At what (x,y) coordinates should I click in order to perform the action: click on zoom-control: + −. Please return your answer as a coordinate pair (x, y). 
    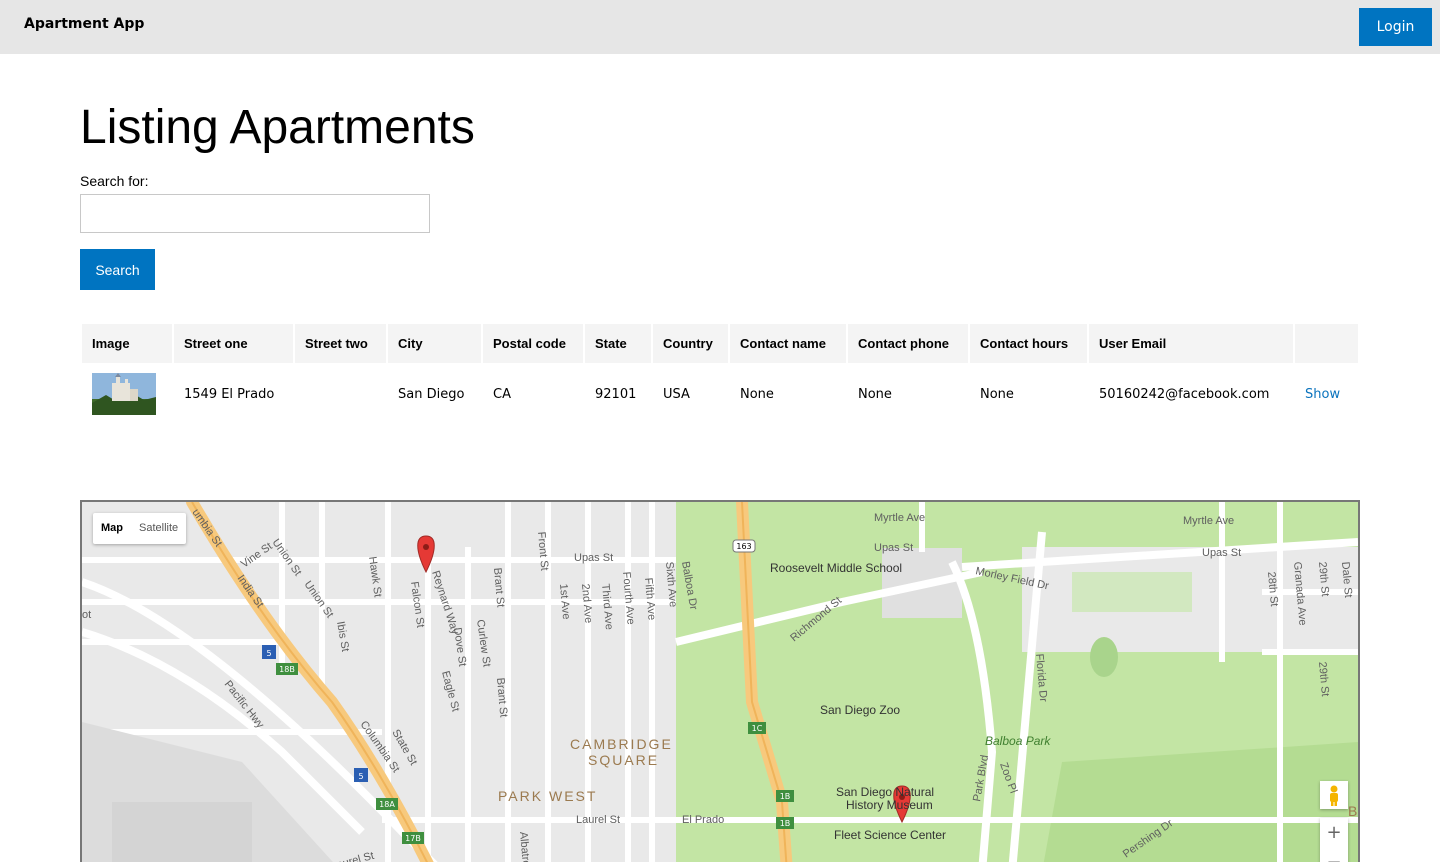
    Looking at the image, I should click on (1334, 840).